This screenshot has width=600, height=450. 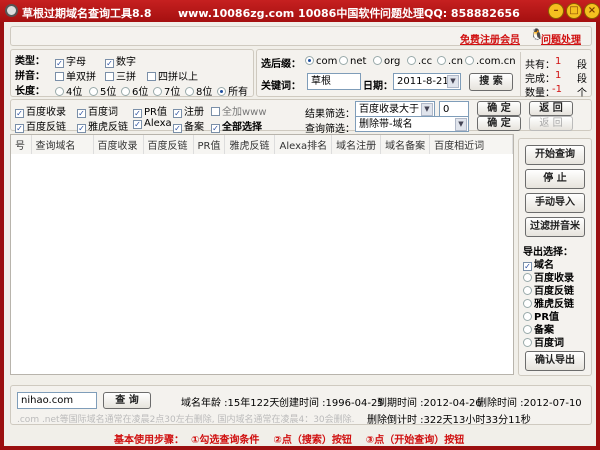 I want to click on col-baidu-index: 百度收录, so click(x=118, y=144).